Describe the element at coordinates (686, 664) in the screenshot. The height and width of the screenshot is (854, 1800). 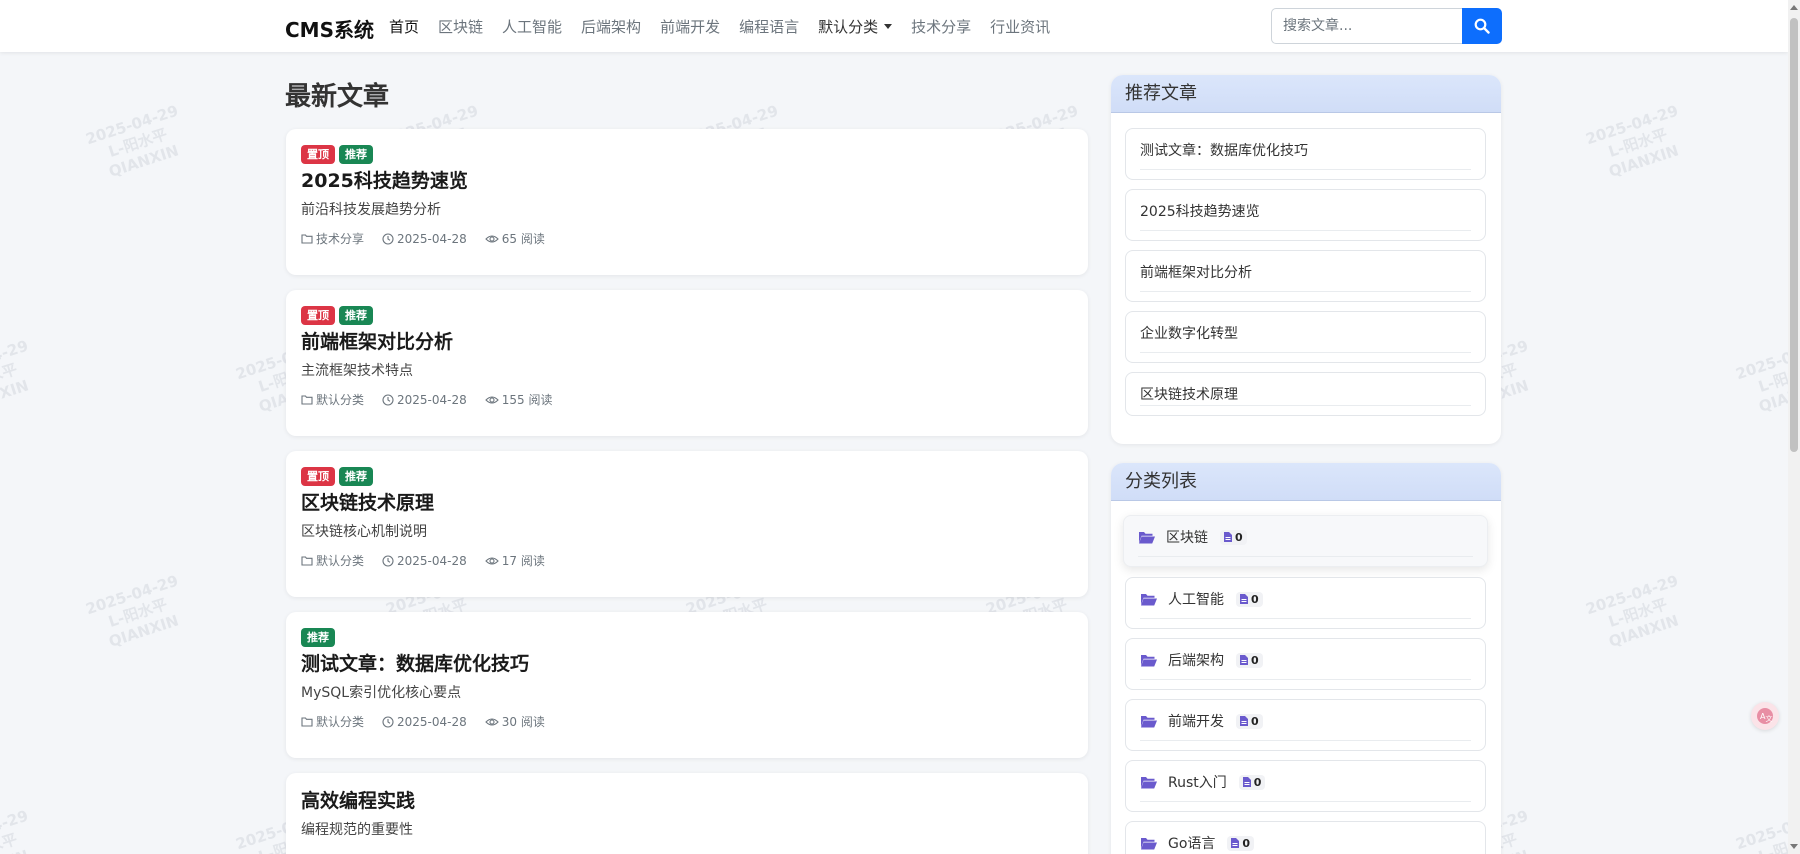
I see `article-title: 测试文章：数据库优化技巧` at that location.